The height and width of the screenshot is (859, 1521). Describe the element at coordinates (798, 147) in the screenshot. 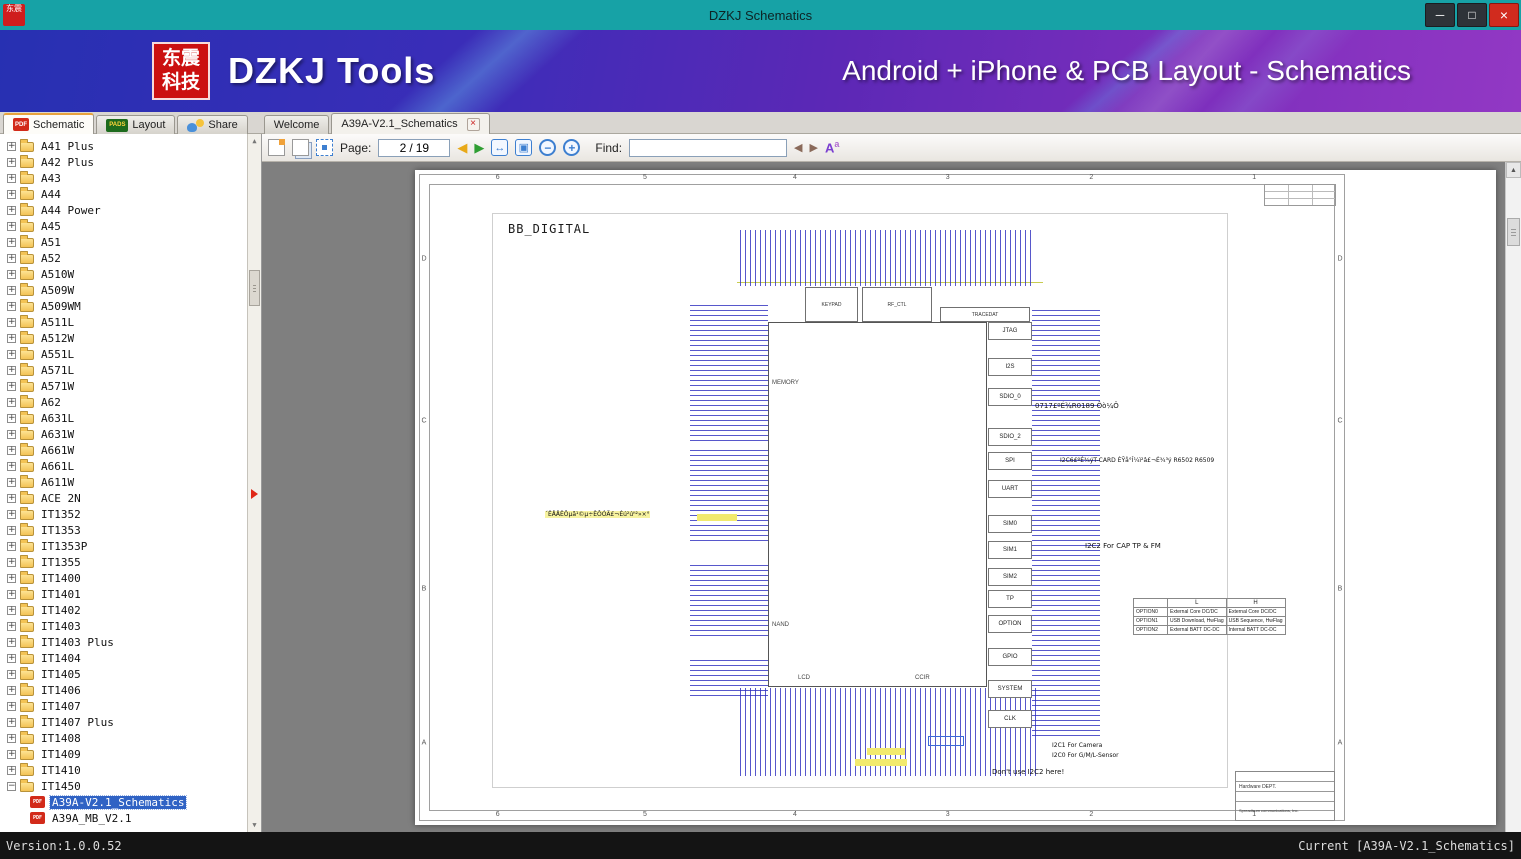

I see `find-previous-icon: ◀` at that location.